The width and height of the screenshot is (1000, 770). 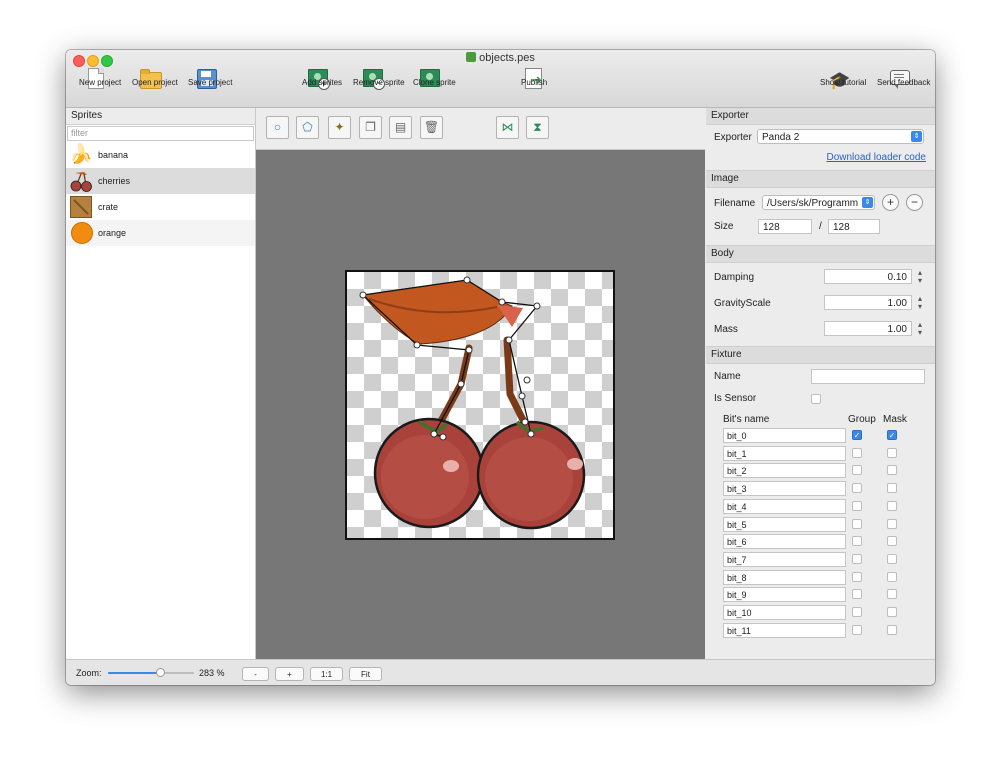 I want to click on flip-horizontal-button: ⋈, so click(x=507, y=127).